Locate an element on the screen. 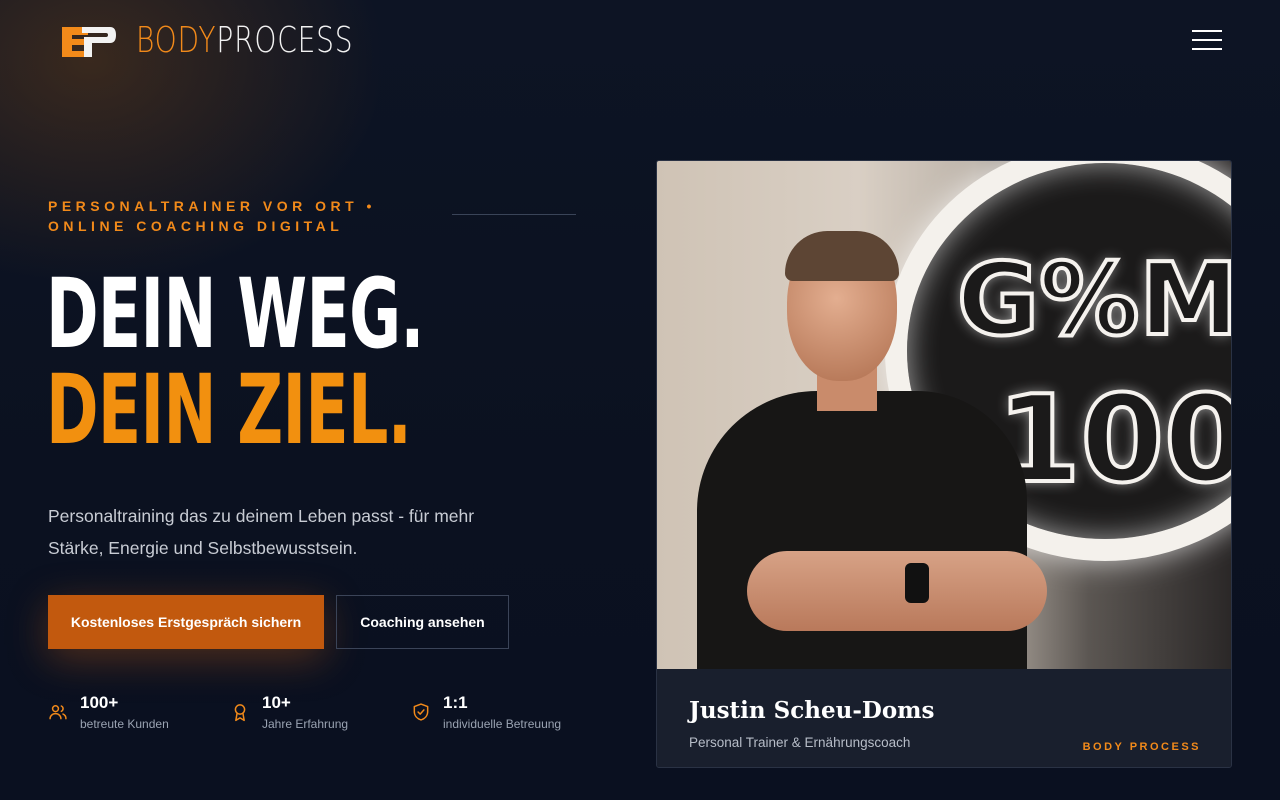 This screenshot has height=800, width=1280. stat-experience: 10+ Jahre Erfahrung is located at coordinates (289, 711).